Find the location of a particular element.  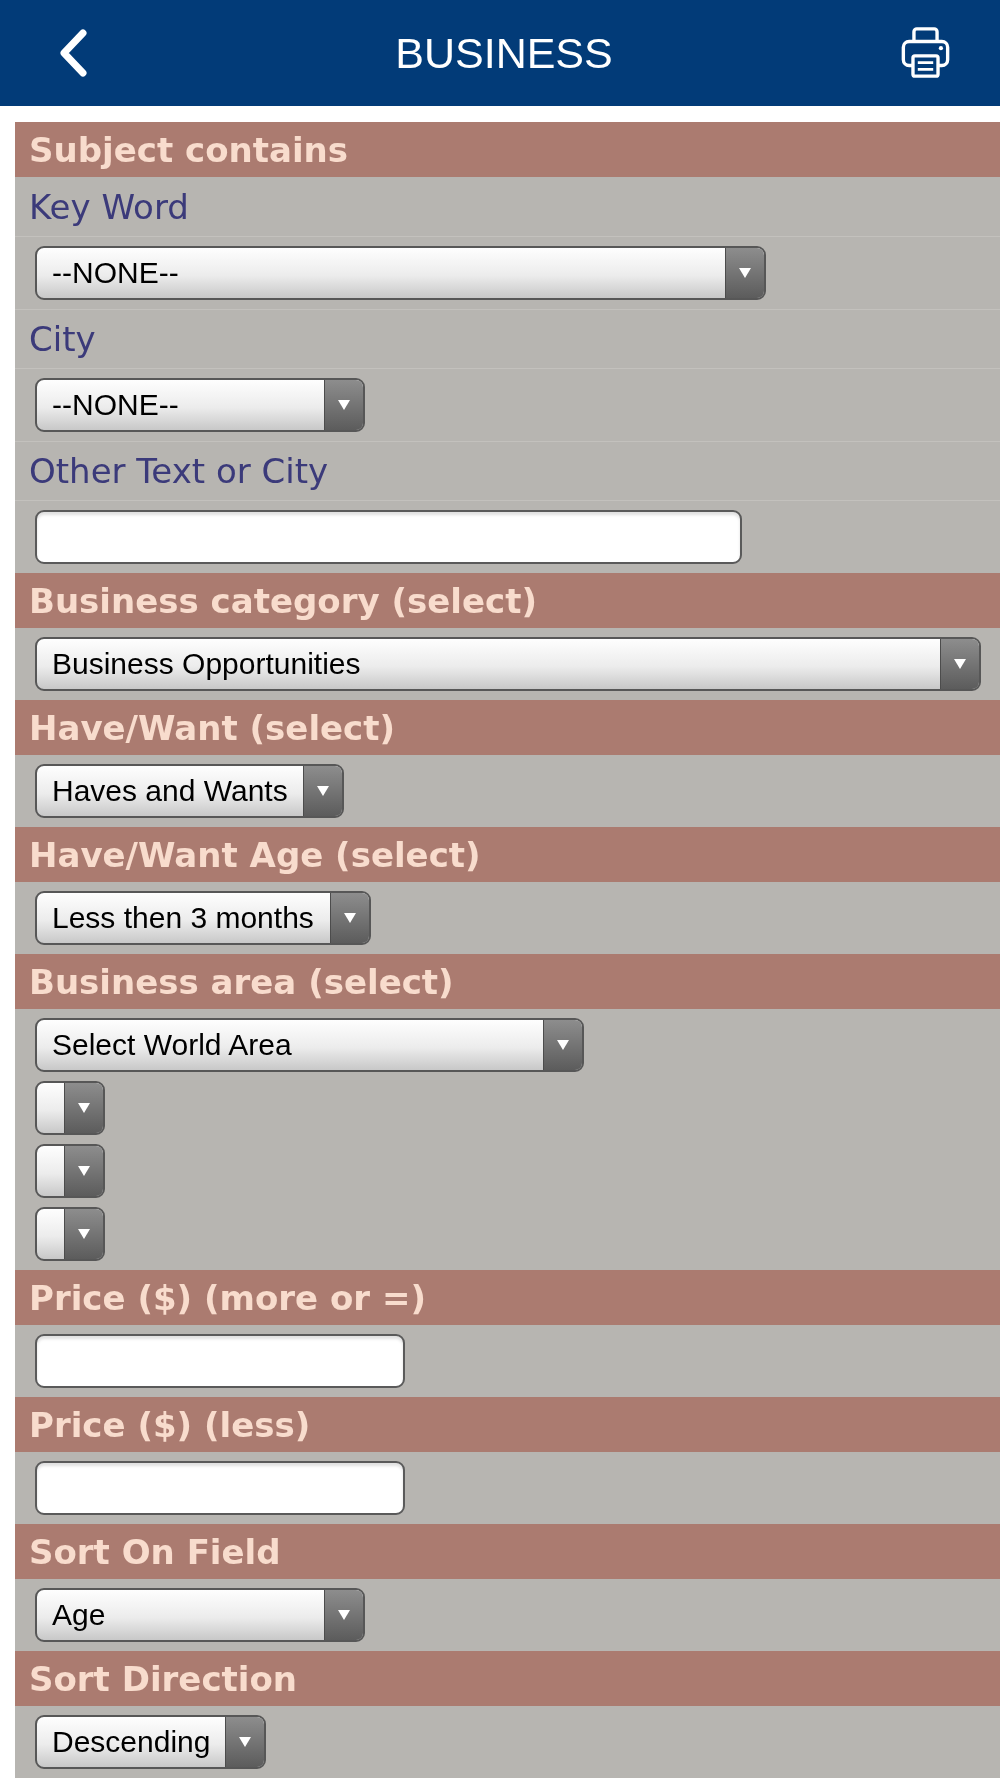

dropdown: Business Opportunities is located at coordinates (508, 664).